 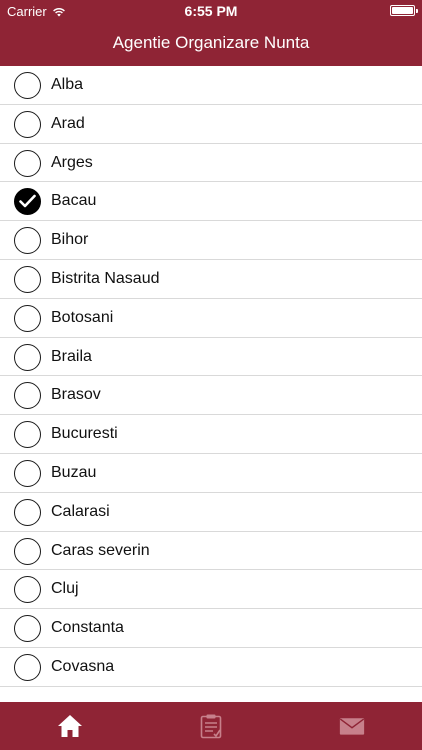 What do you see at coordinates (72, 162) in the screenshot?
I see `list-item-label: Arges` at bounding box center [72, 162].